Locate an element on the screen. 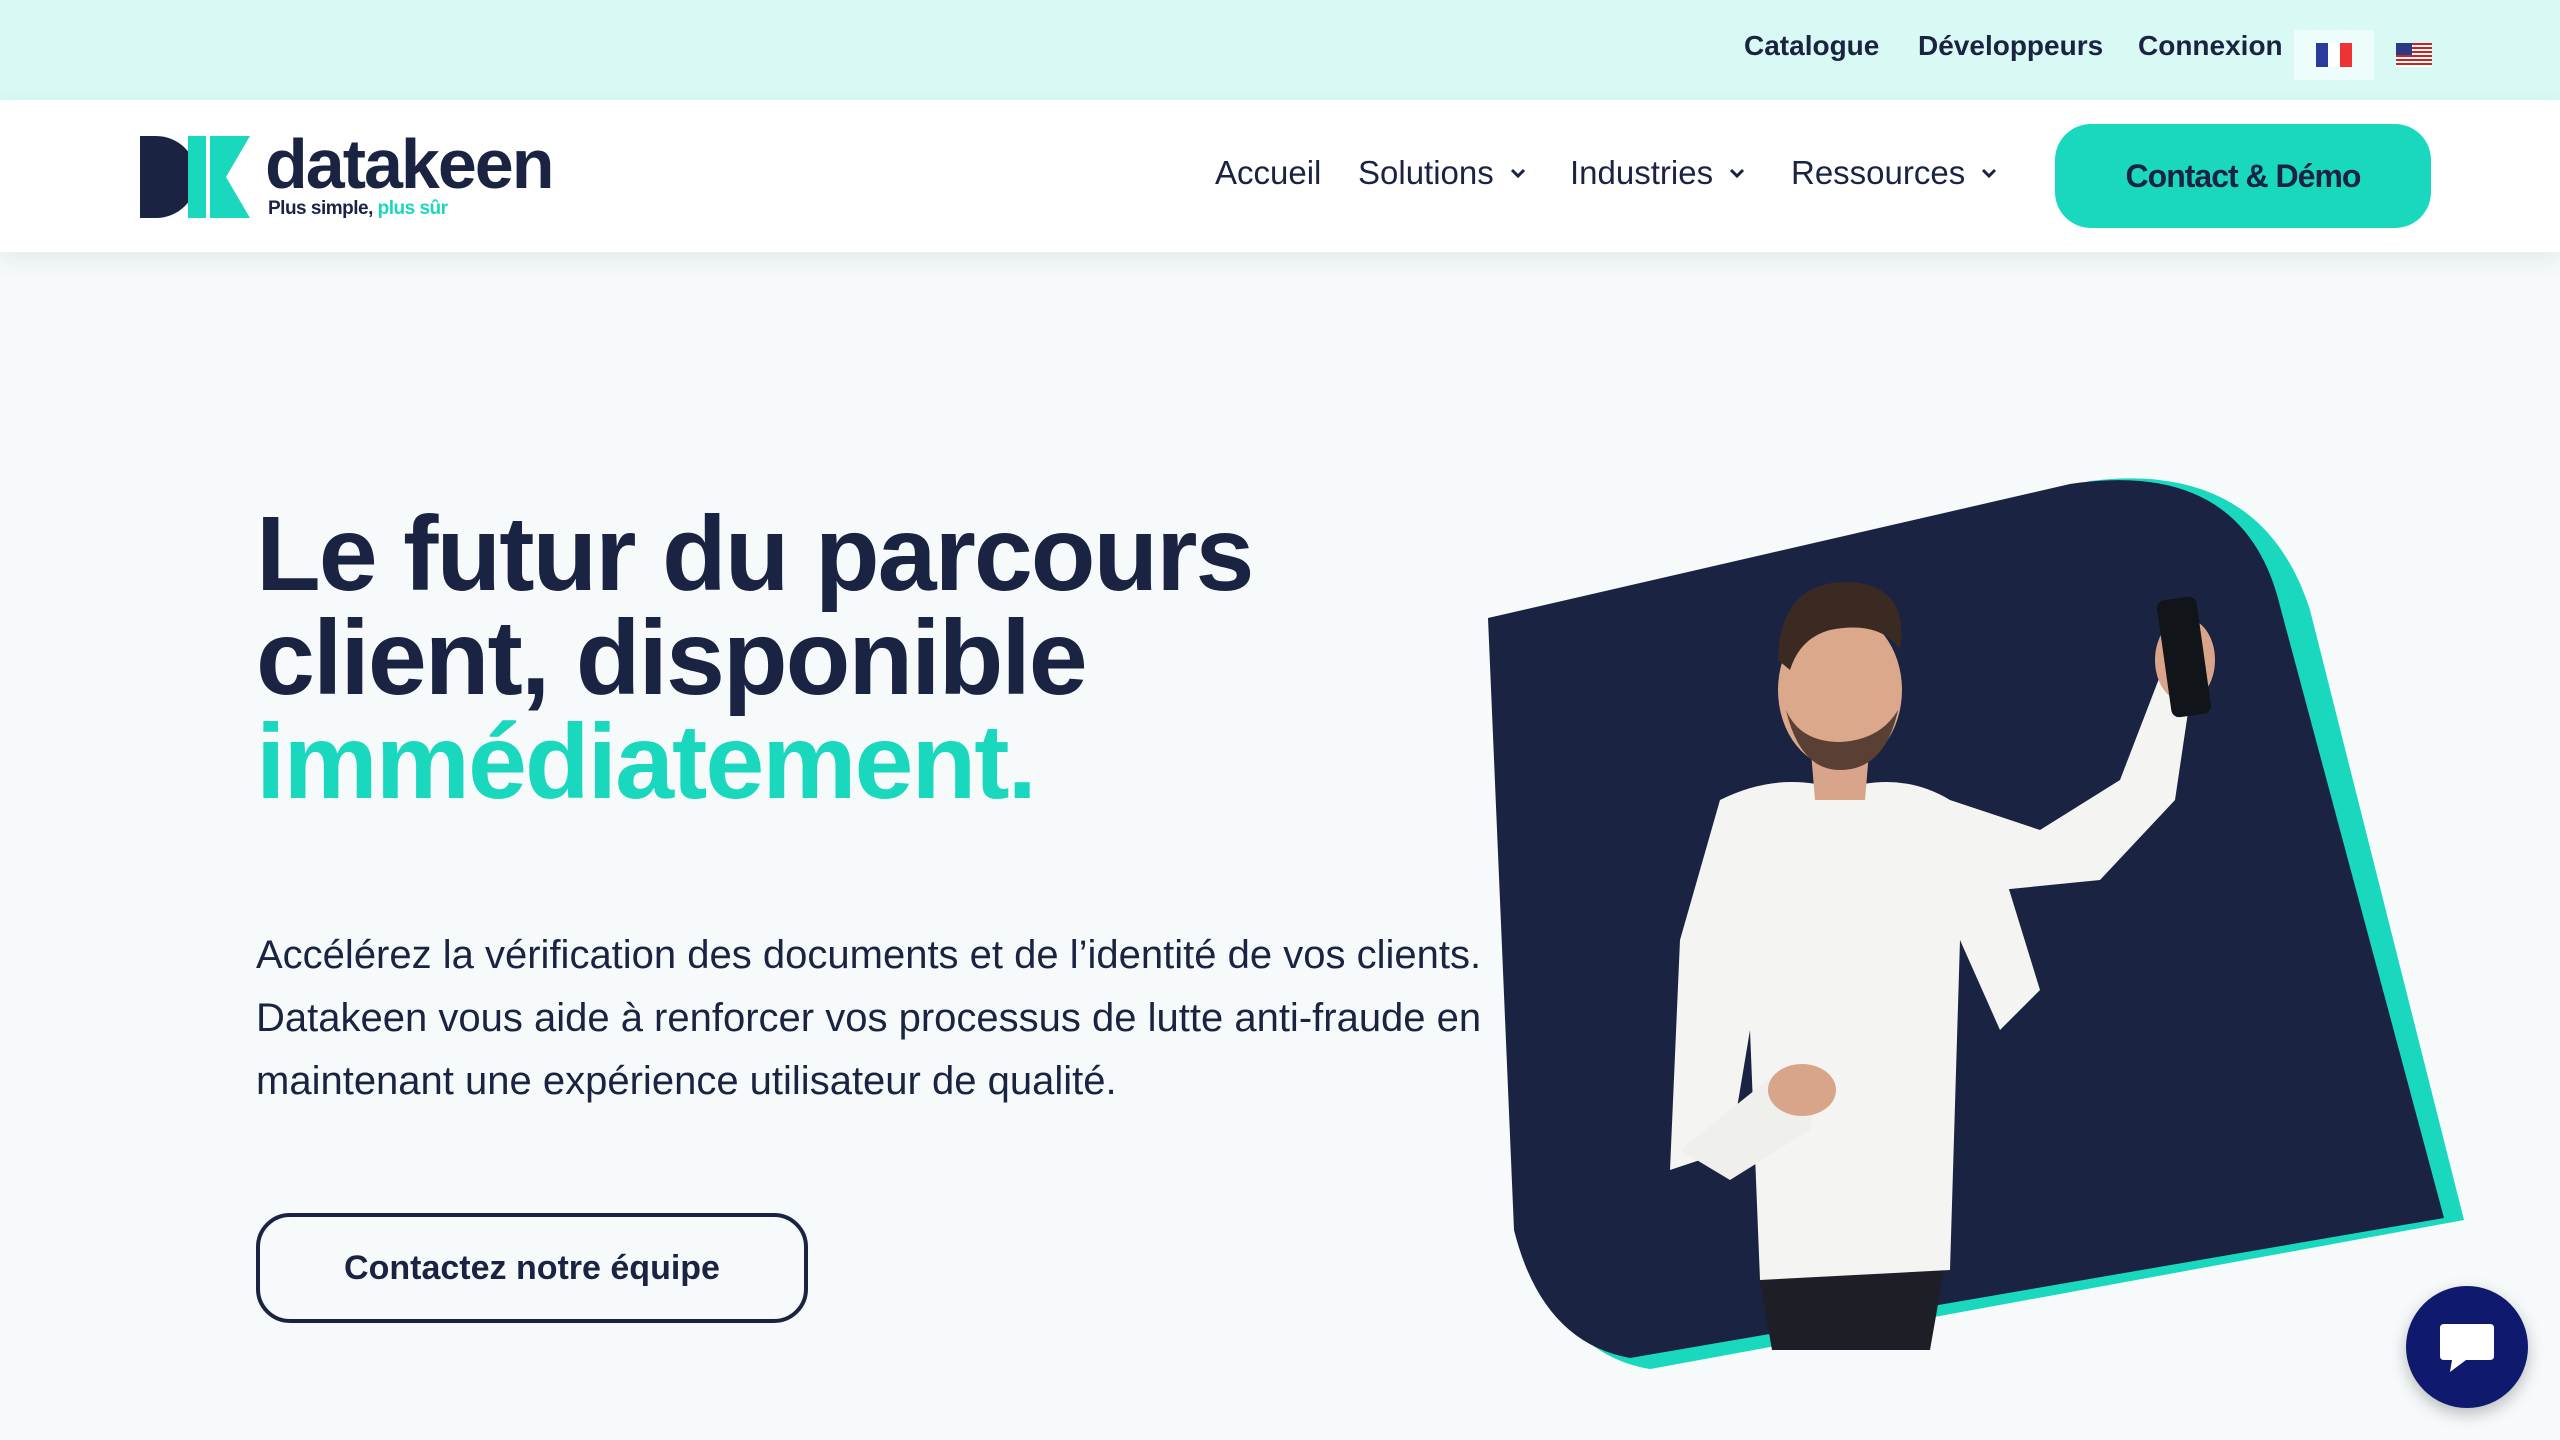  catalogue-link: Catalogue is located at coordinates (1811, 46).